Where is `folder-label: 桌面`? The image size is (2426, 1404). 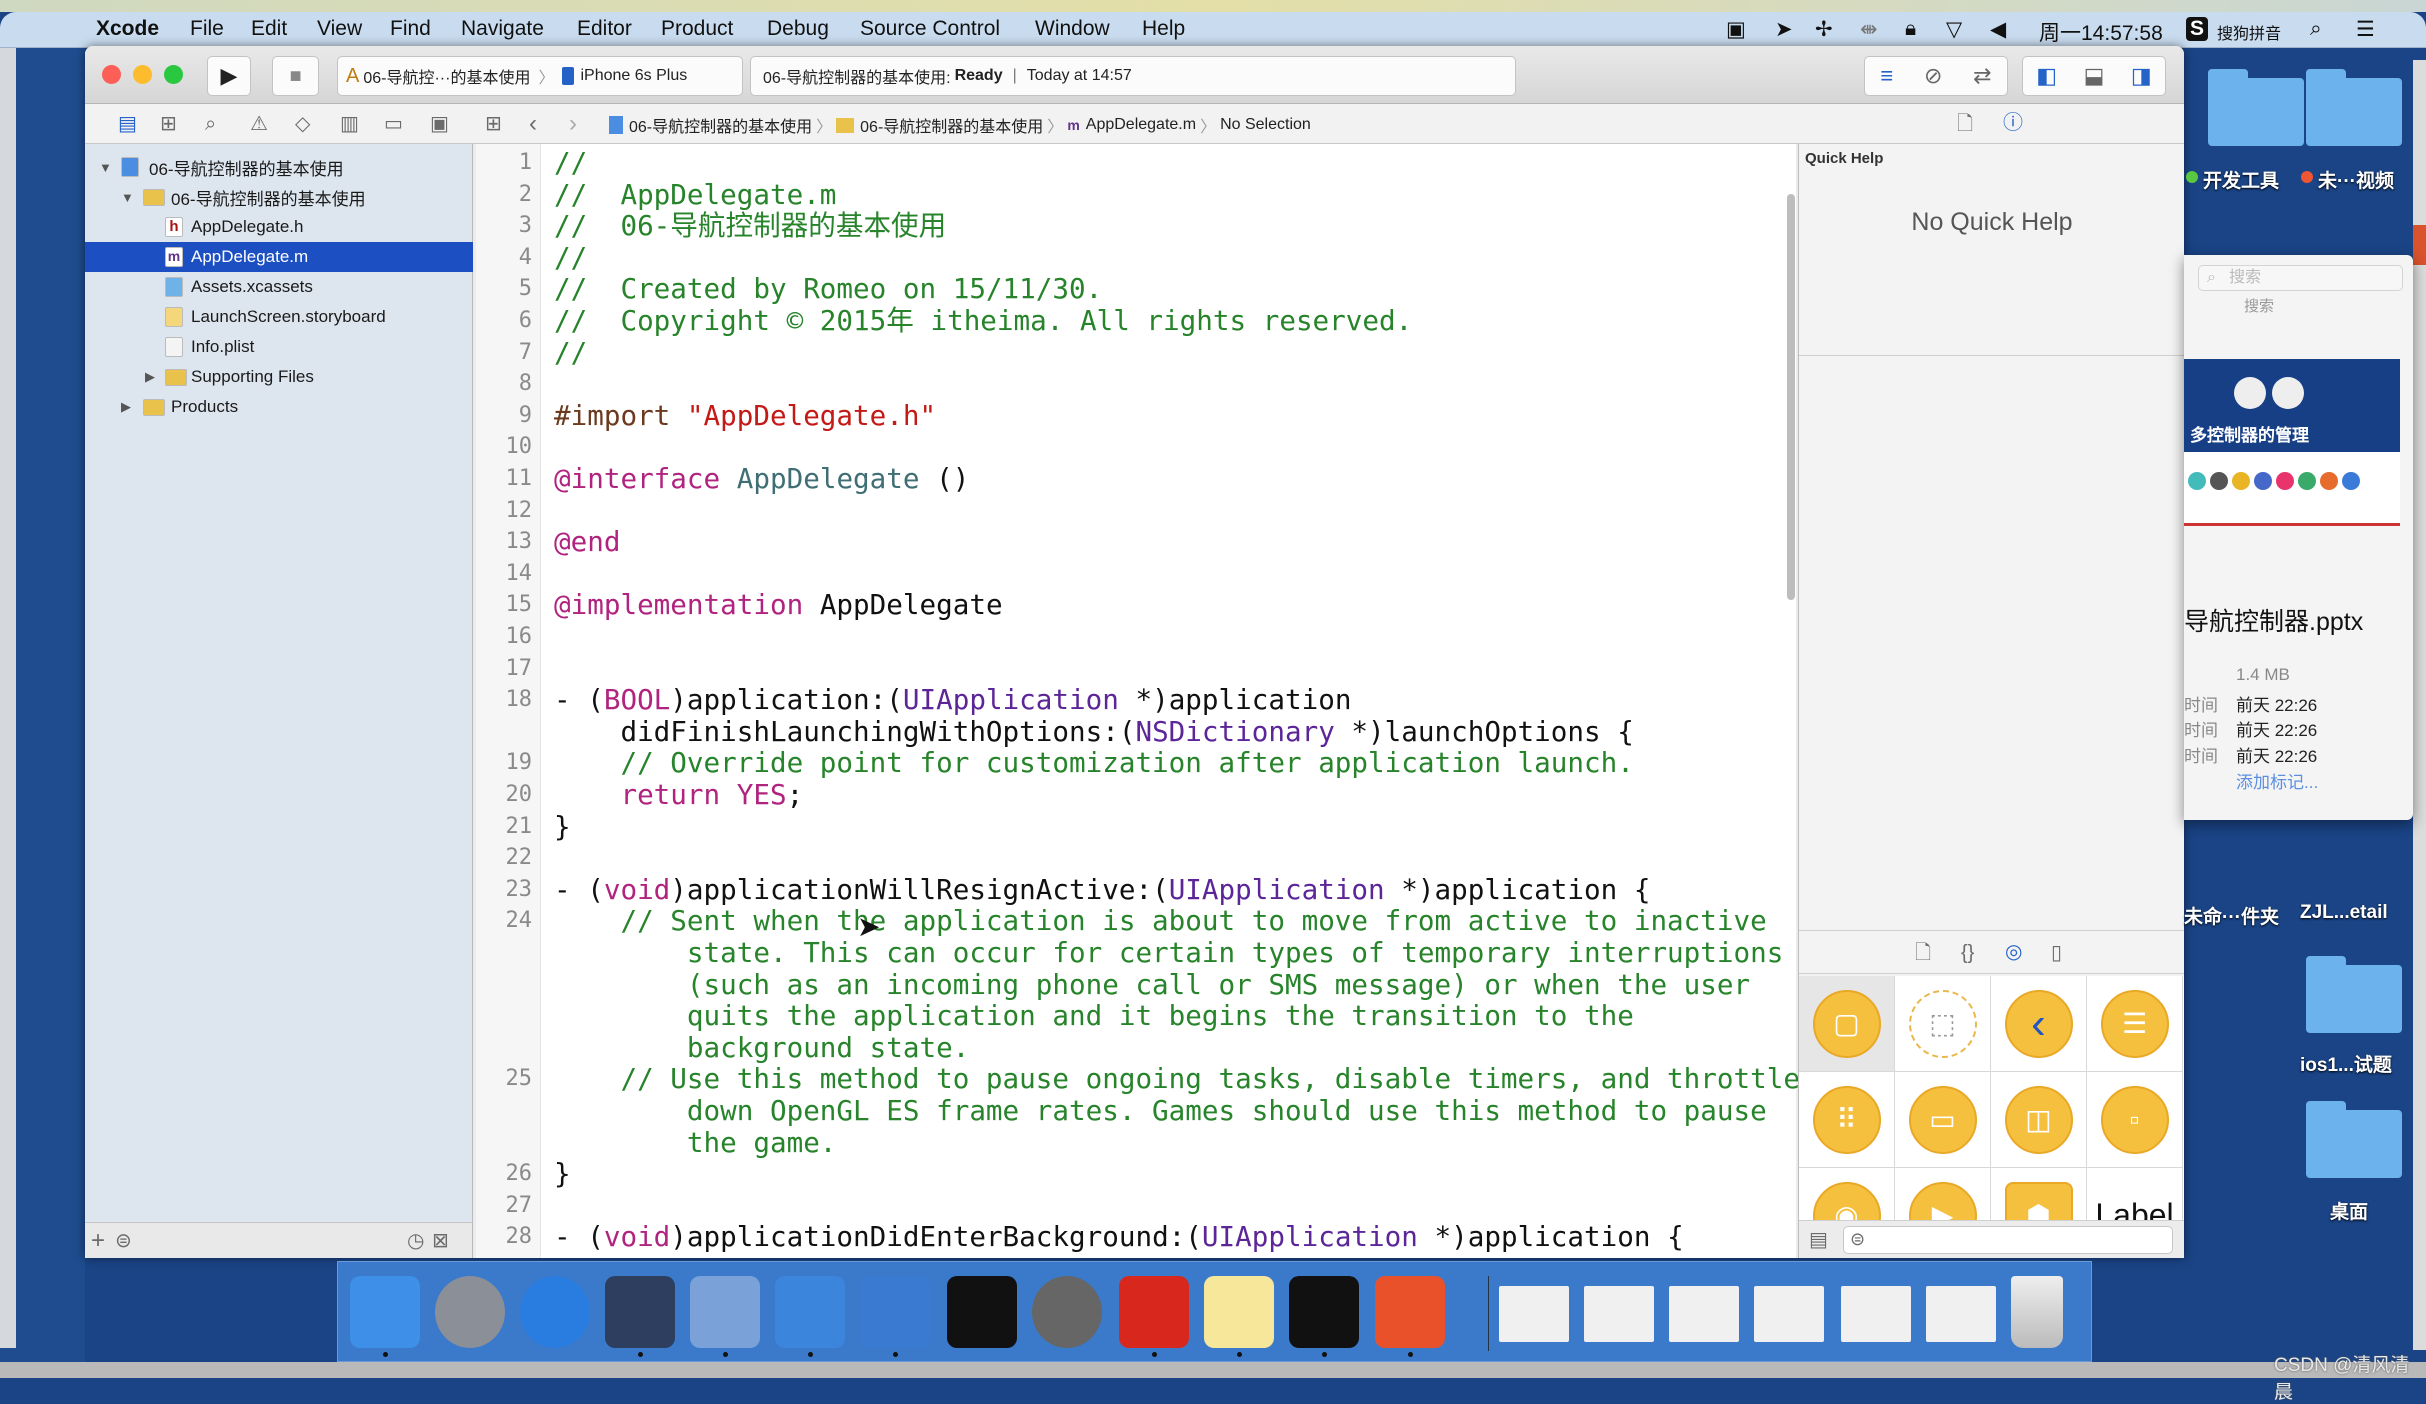
folder-label: 桌面 is located at coordinates (2349, 1210).